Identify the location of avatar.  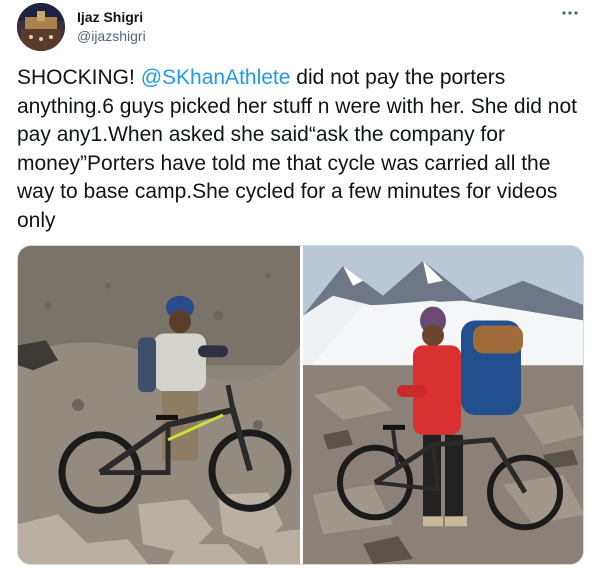
(41, 27).